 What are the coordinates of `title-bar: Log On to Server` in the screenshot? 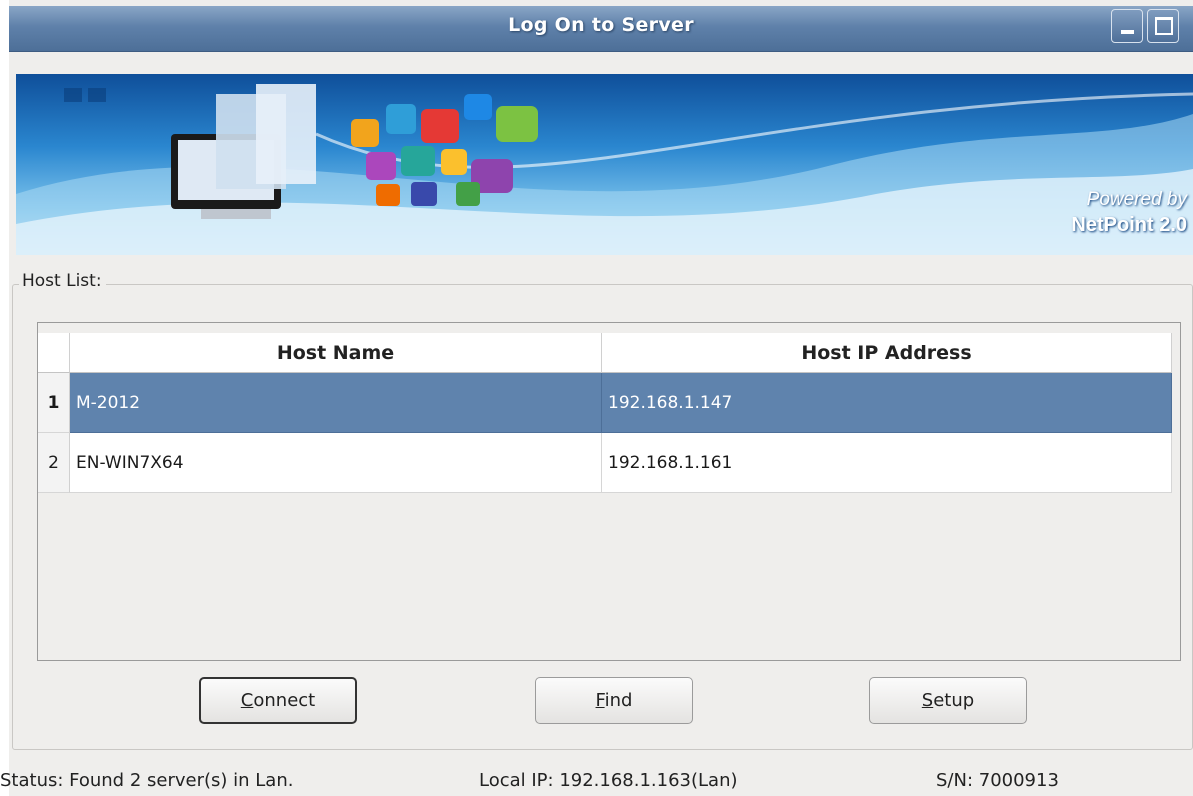 It's located at (601, 29).